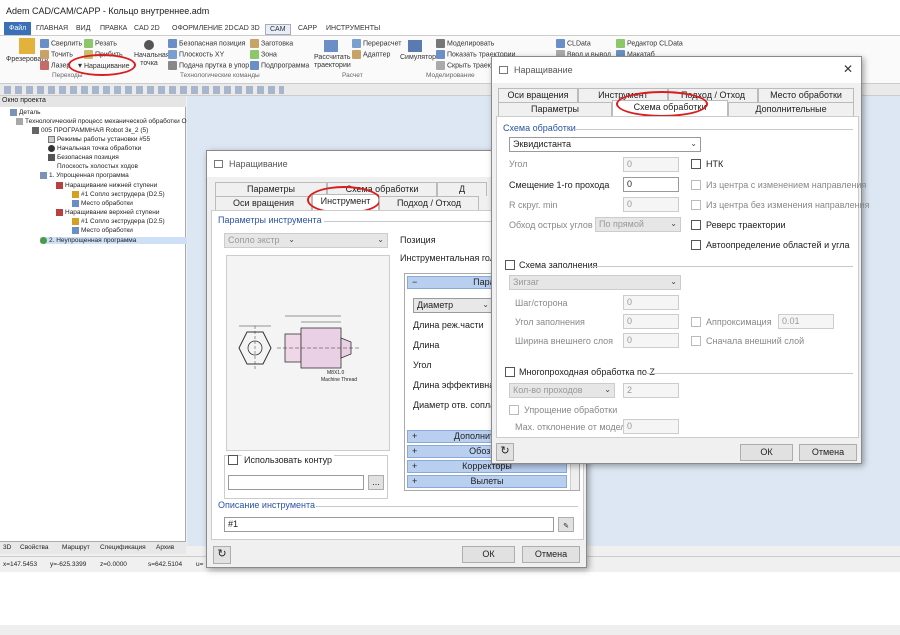 The image size is (900, 635). I want to click on tab-additional: Д, so click(462, 189).